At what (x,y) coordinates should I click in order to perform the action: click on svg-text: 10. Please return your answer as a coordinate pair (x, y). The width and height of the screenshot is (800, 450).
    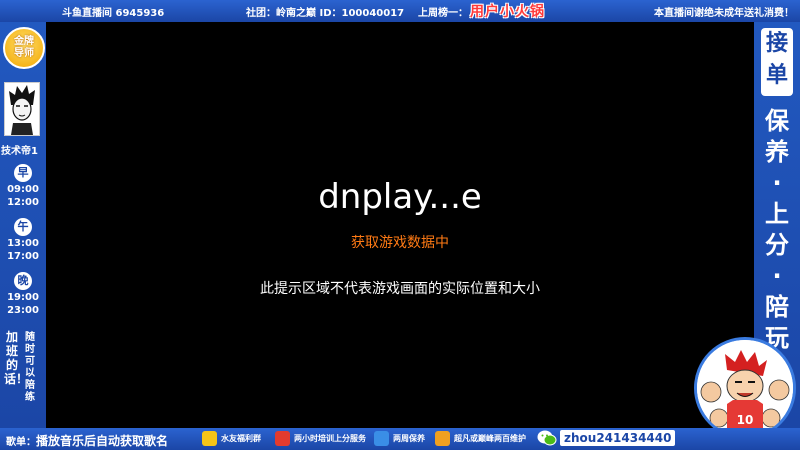
    Looking at the image, I should click on (745, 420).